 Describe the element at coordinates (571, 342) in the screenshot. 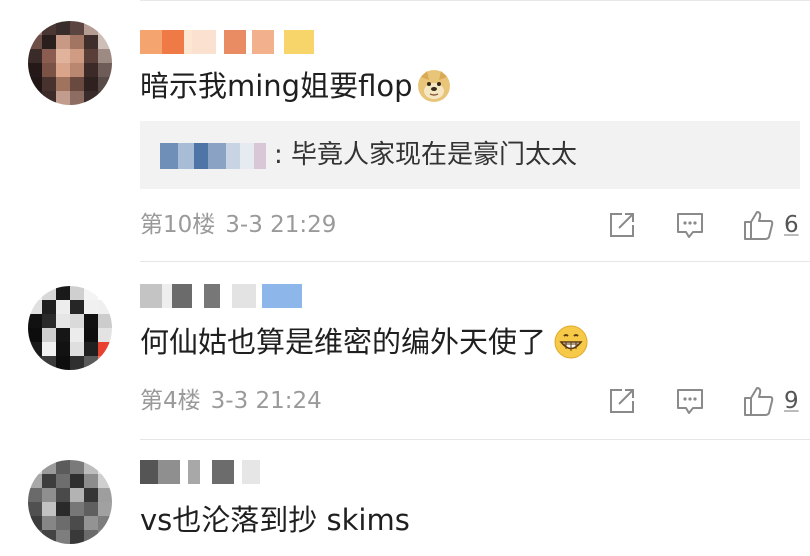

I see `grin-emoji-icon` at that location.